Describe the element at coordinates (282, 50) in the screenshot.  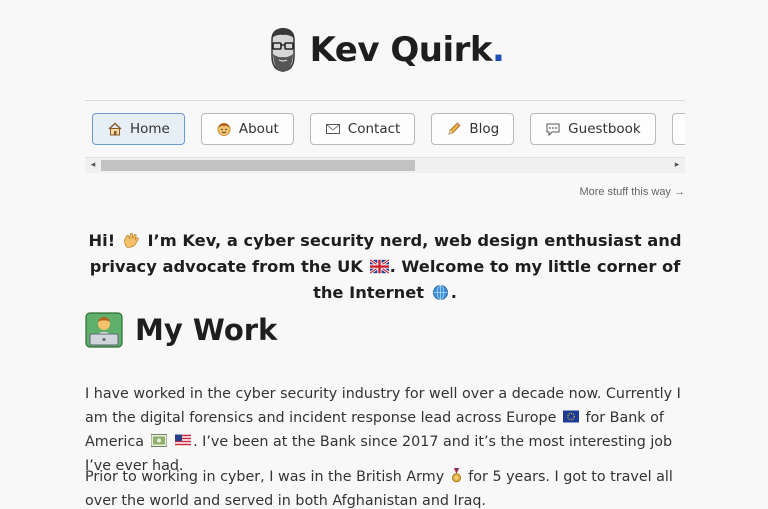
I see `avatar-icon` at that location.